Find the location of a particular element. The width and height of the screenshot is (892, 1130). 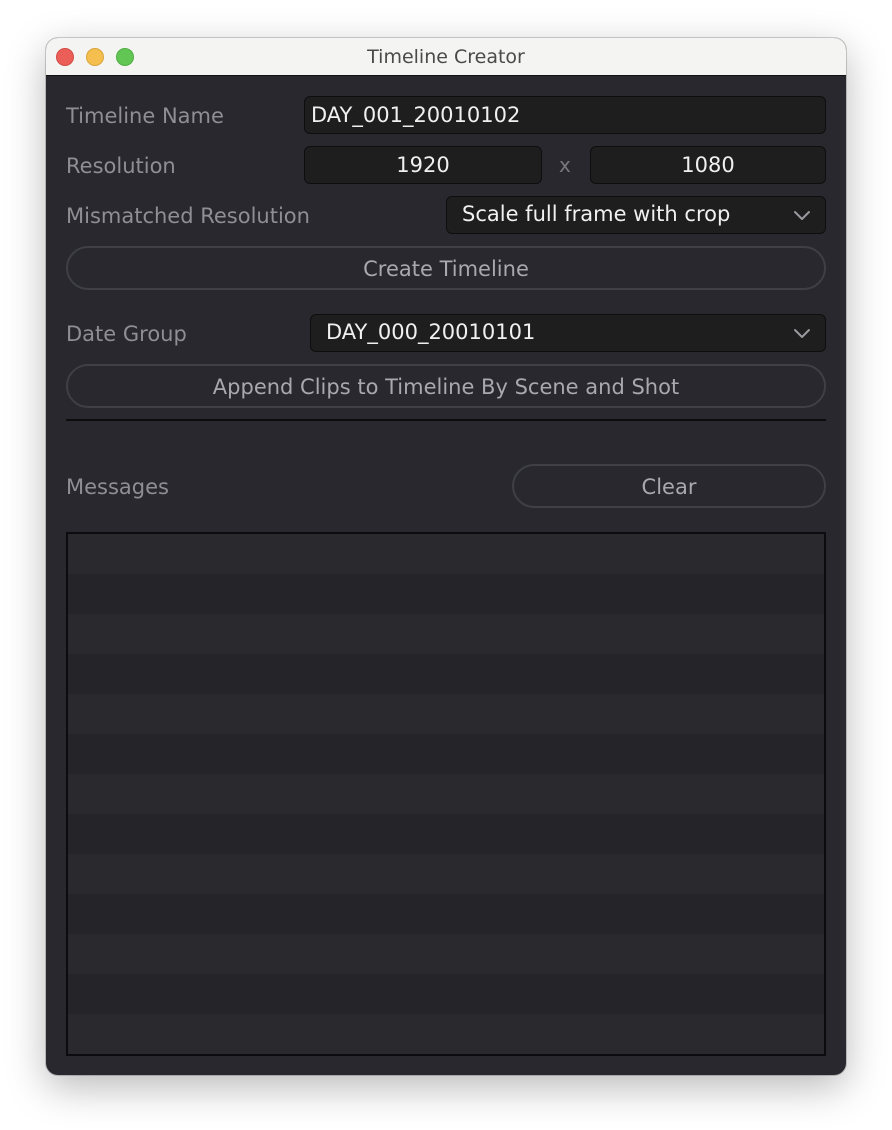

resolution-width-input is located at coordinates (423, 165).